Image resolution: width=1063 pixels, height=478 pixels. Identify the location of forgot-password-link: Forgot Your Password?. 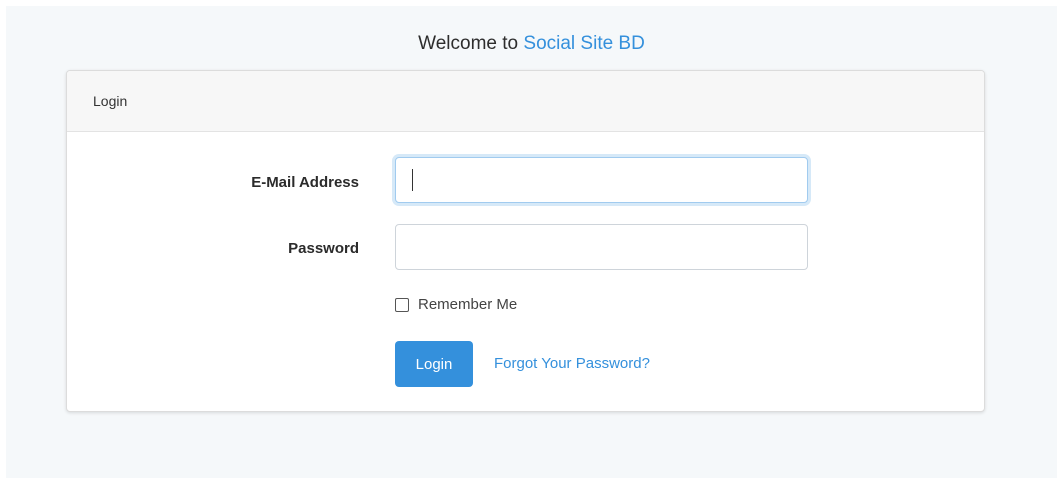
(572, 363).